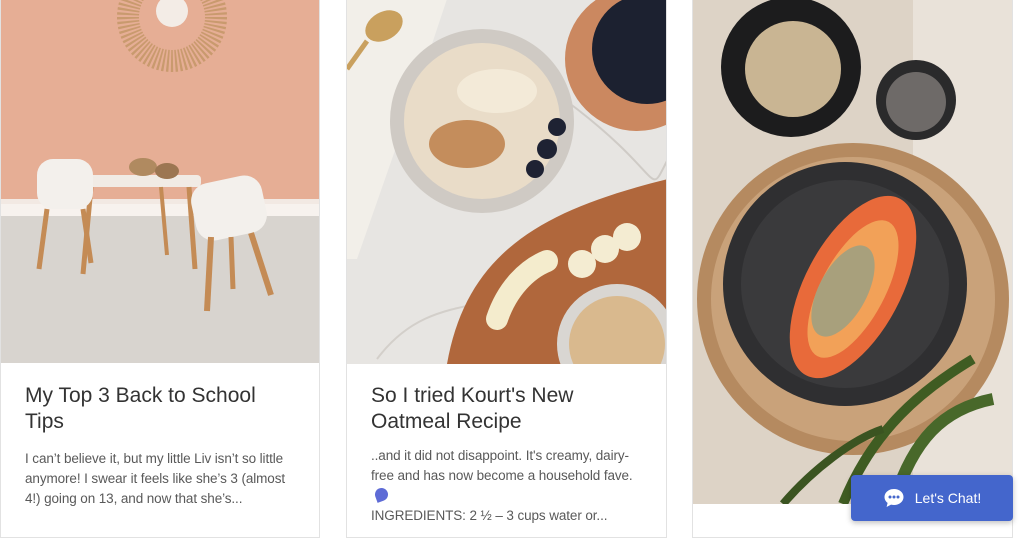 Image resolution: width=1024 pixels, height=538 pixels. Describe the element at coordinates (948, 498) in the screenshot. I see `chat-label: Let's Chat!` at that location.